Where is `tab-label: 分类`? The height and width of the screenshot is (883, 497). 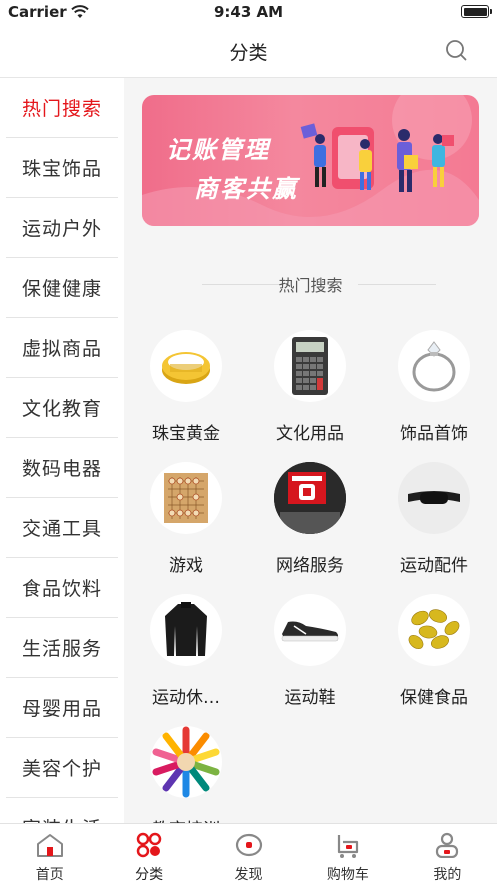 tab-label: 分类 is located at coordinates (149, 875).